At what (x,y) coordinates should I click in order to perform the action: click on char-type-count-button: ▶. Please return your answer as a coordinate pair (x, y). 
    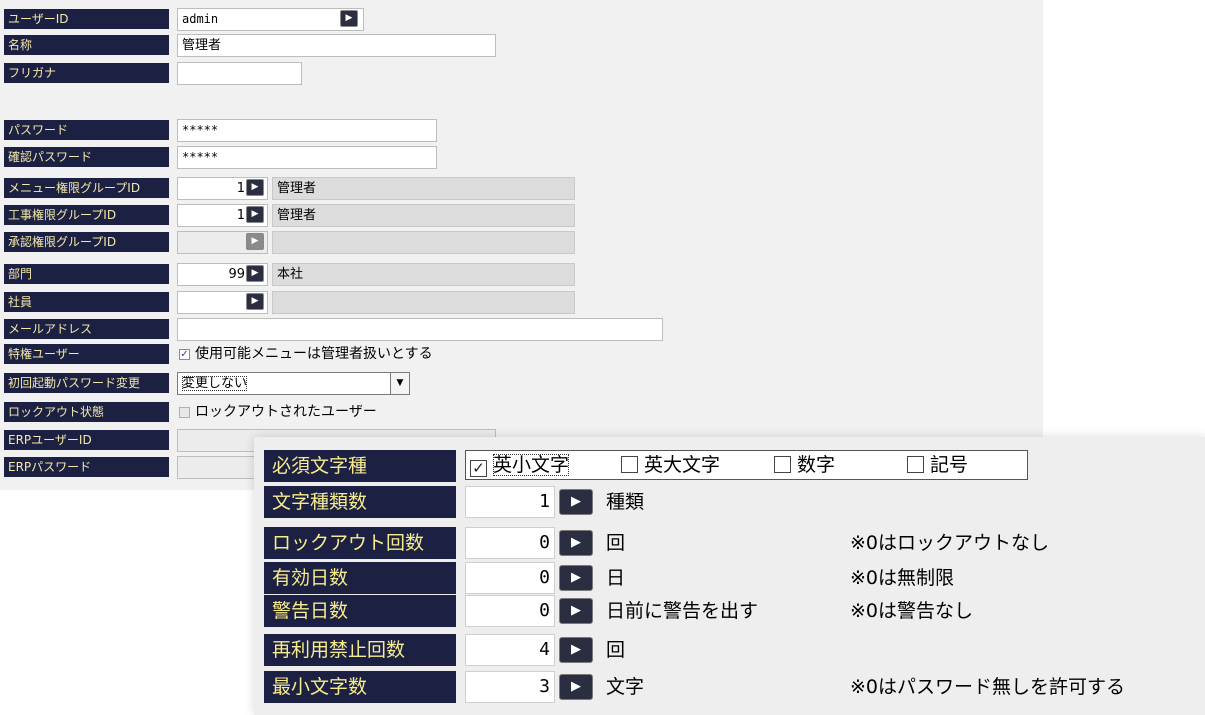
    Looking at the image, I should click on (576, 502).